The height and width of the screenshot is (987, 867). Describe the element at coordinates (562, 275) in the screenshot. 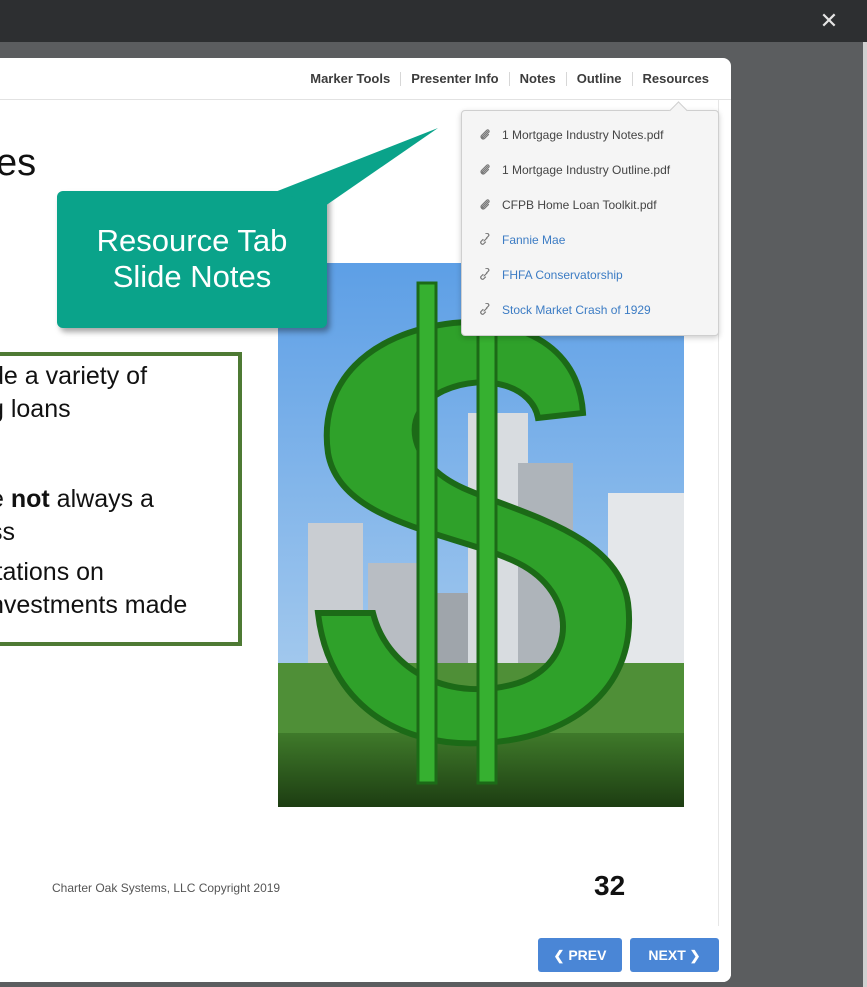

I see `resource-label: FHFA Conservatorship` at that location.